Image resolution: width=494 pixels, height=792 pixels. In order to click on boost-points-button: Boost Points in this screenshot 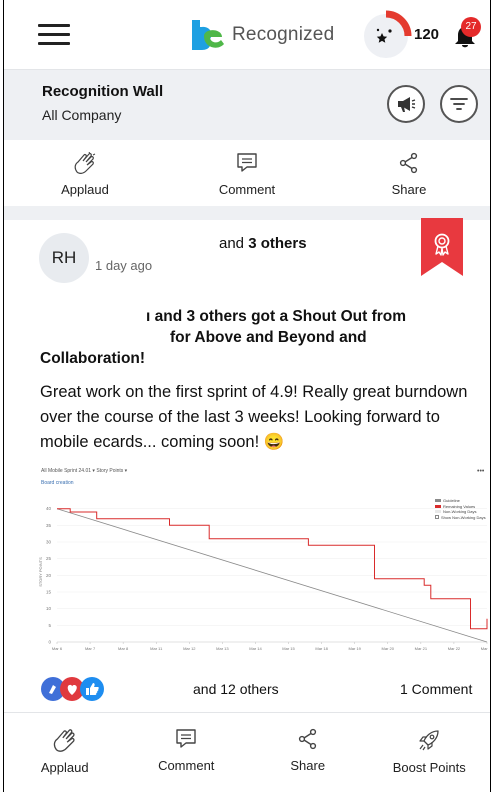, I will do `click(430, 751)`.